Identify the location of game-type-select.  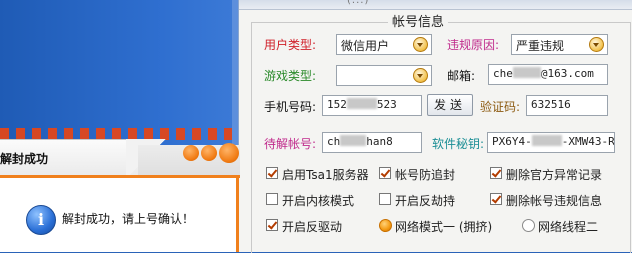
(384, 75).